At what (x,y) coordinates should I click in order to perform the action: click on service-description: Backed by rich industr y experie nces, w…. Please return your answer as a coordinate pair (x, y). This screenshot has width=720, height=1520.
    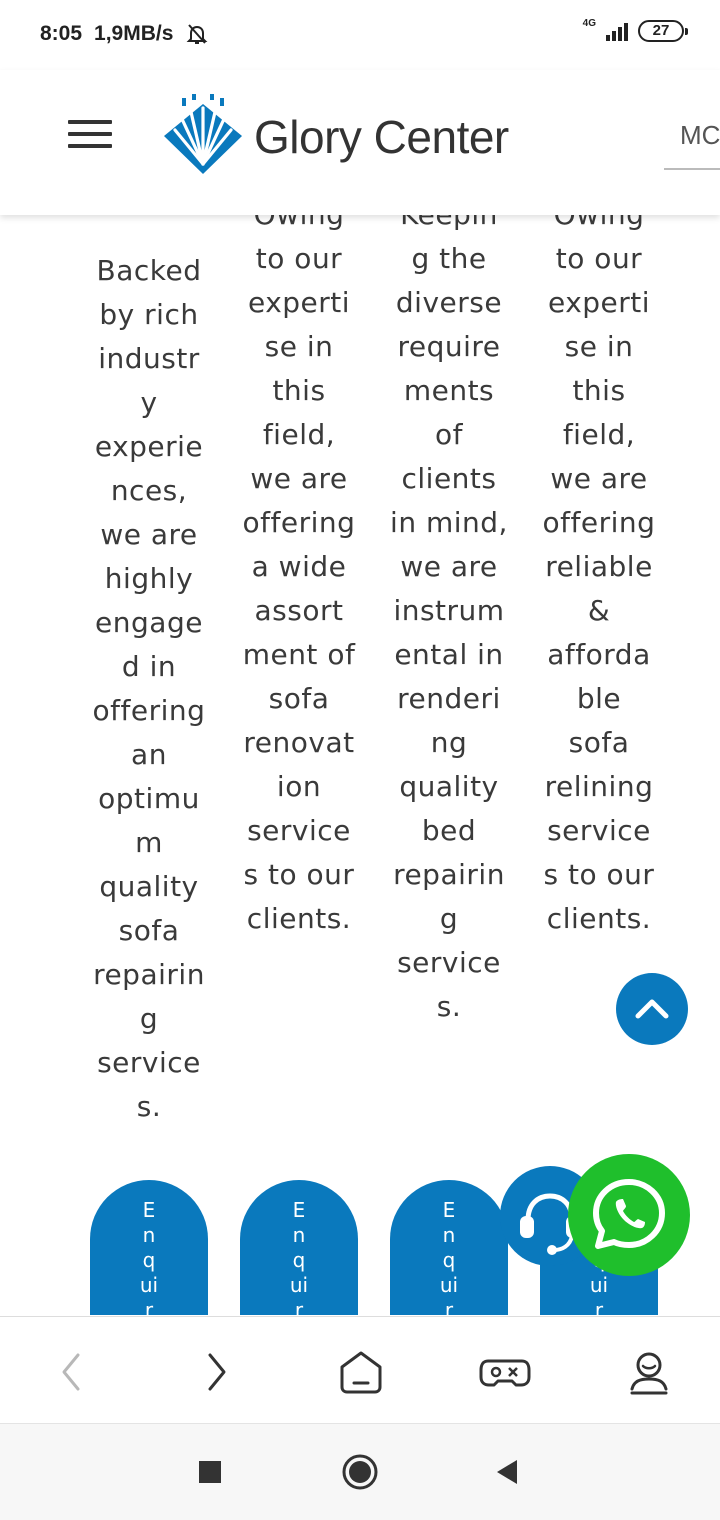
    Looking at the image, I should click on (149, 688).